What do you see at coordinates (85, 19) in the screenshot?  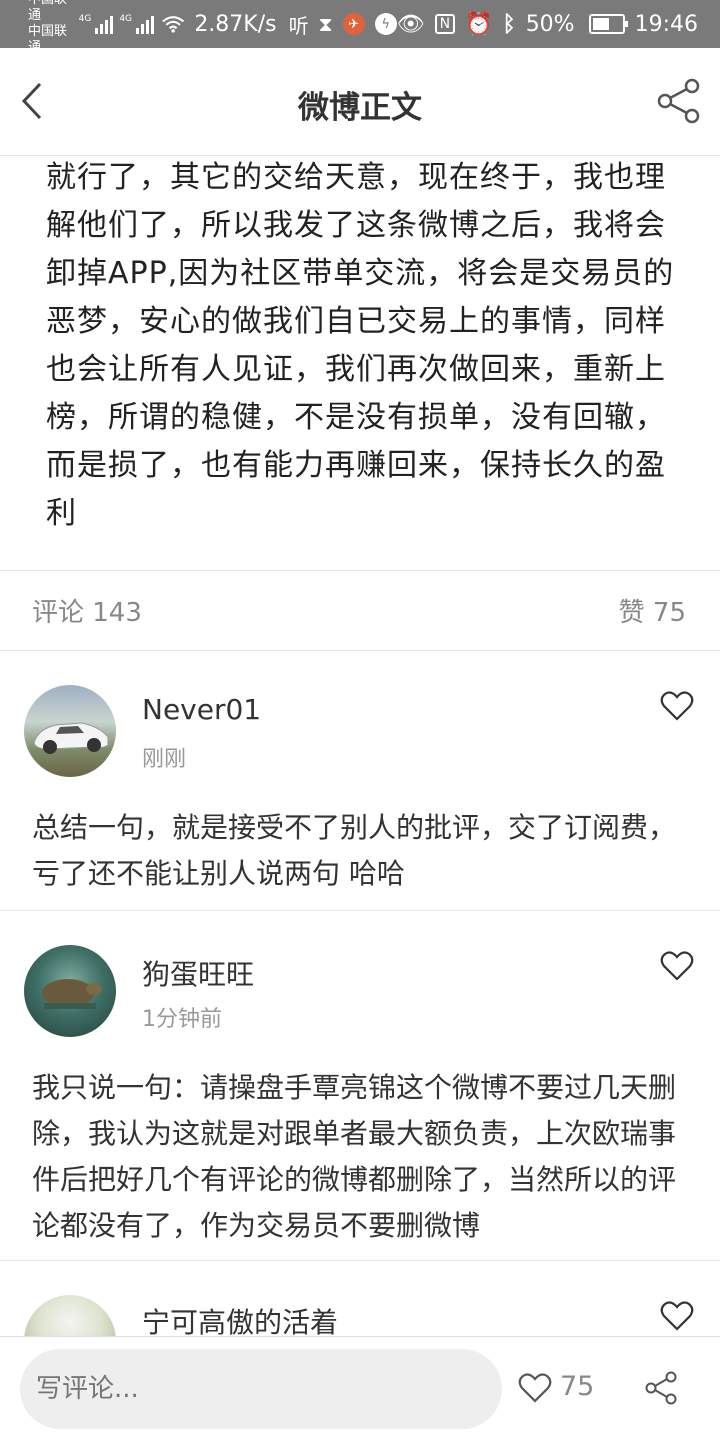 I see `network-type-1: 4G` at bounding box center [85, 19].